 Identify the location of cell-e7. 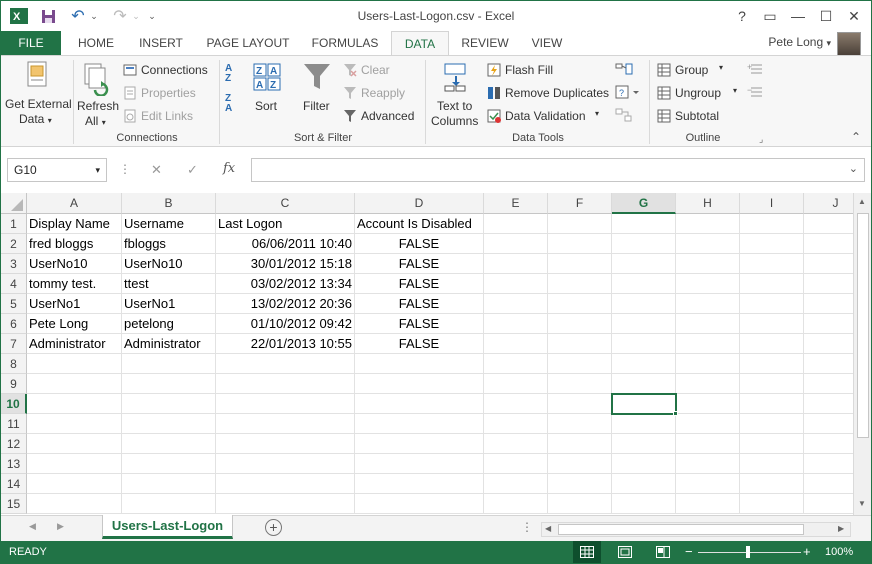
(516, 344).